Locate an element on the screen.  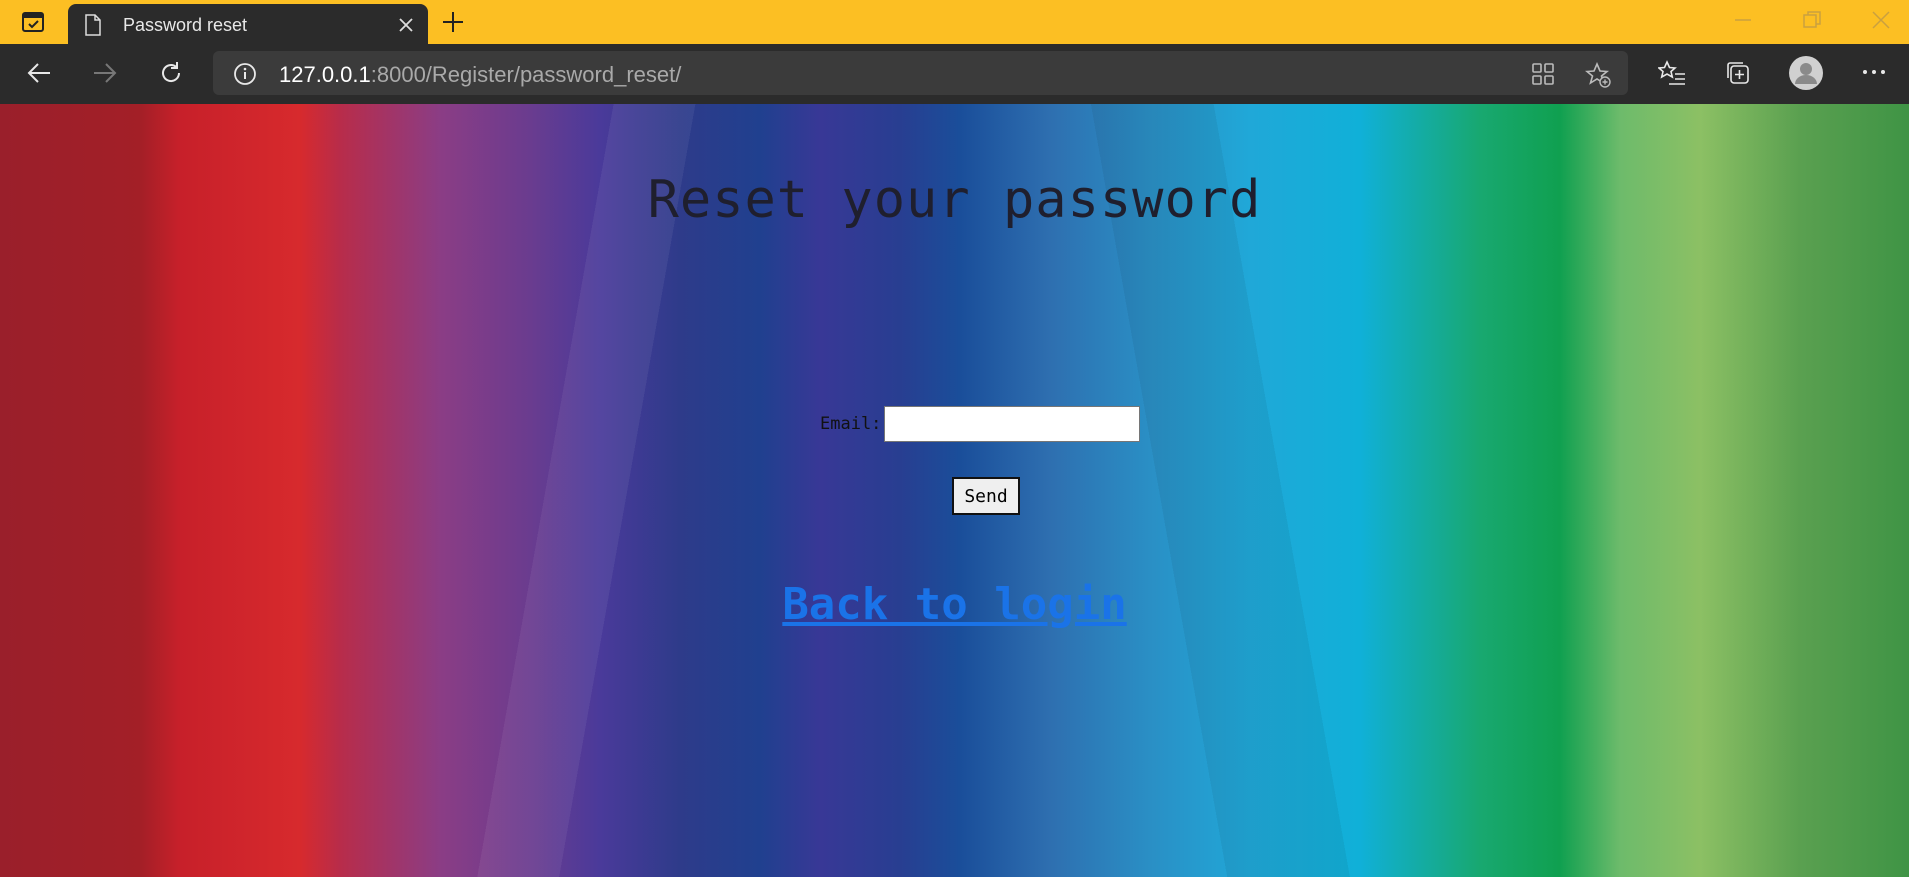
minimize-icon is located at coordinates (1743, 20).